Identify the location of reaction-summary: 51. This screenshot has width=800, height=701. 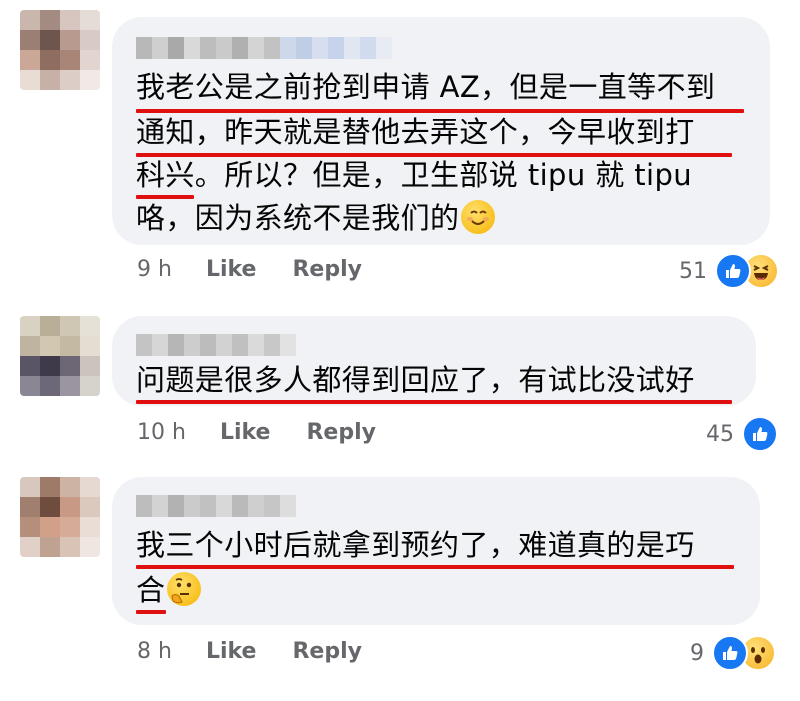
(729, 271).